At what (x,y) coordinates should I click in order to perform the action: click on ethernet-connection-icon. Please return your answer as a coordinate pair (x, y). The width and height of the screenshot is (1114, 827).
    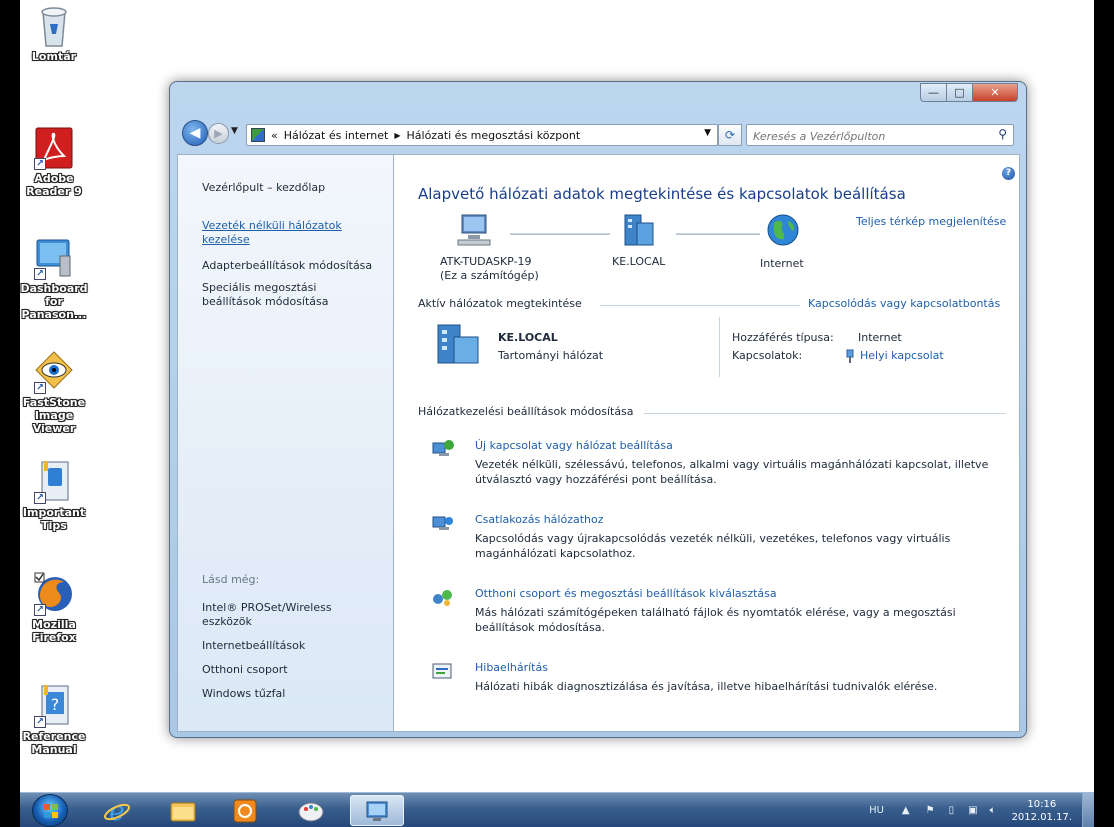
    Looking at the image, I should click on (850, 355).